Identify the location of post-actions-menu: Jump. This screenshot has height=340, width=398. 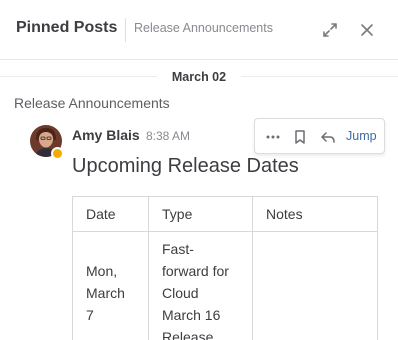
(319, 136).